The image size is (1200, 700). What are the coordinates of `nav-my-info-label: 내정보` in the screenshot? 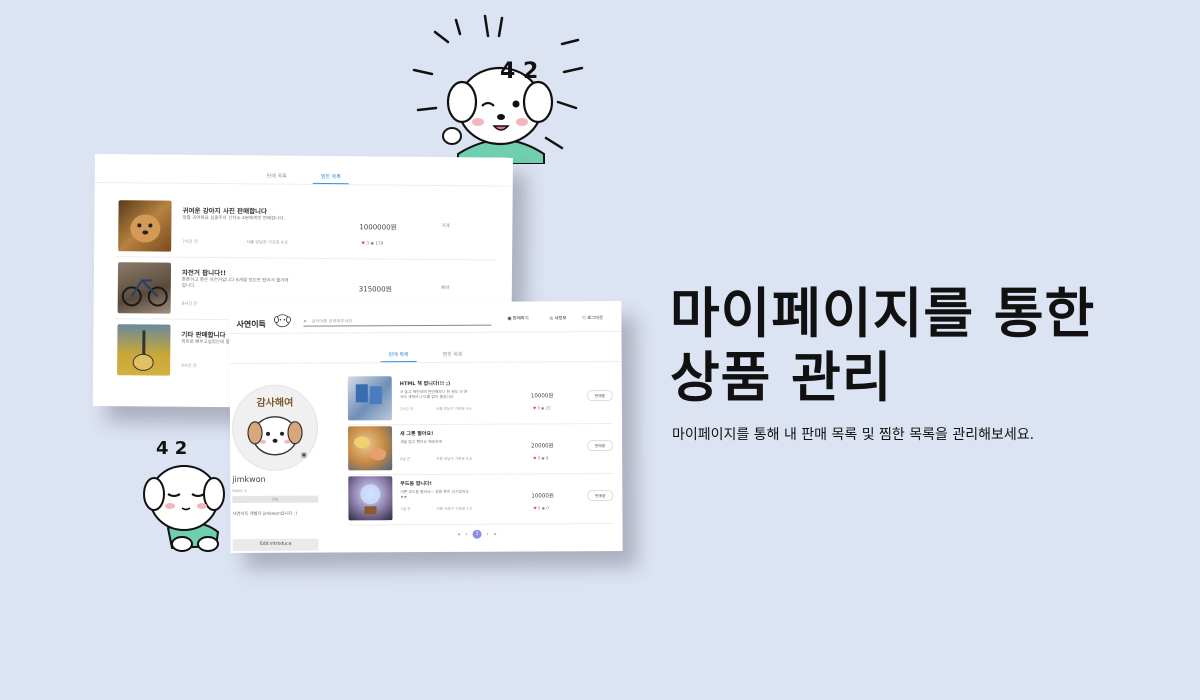 It's located at (560, 319).